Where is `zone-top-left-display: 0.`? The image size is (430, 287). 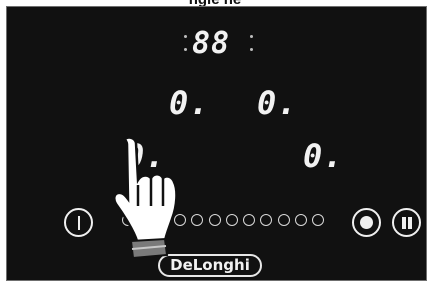
zone-top-left-display: 0. is located at coordinates (189, 103).